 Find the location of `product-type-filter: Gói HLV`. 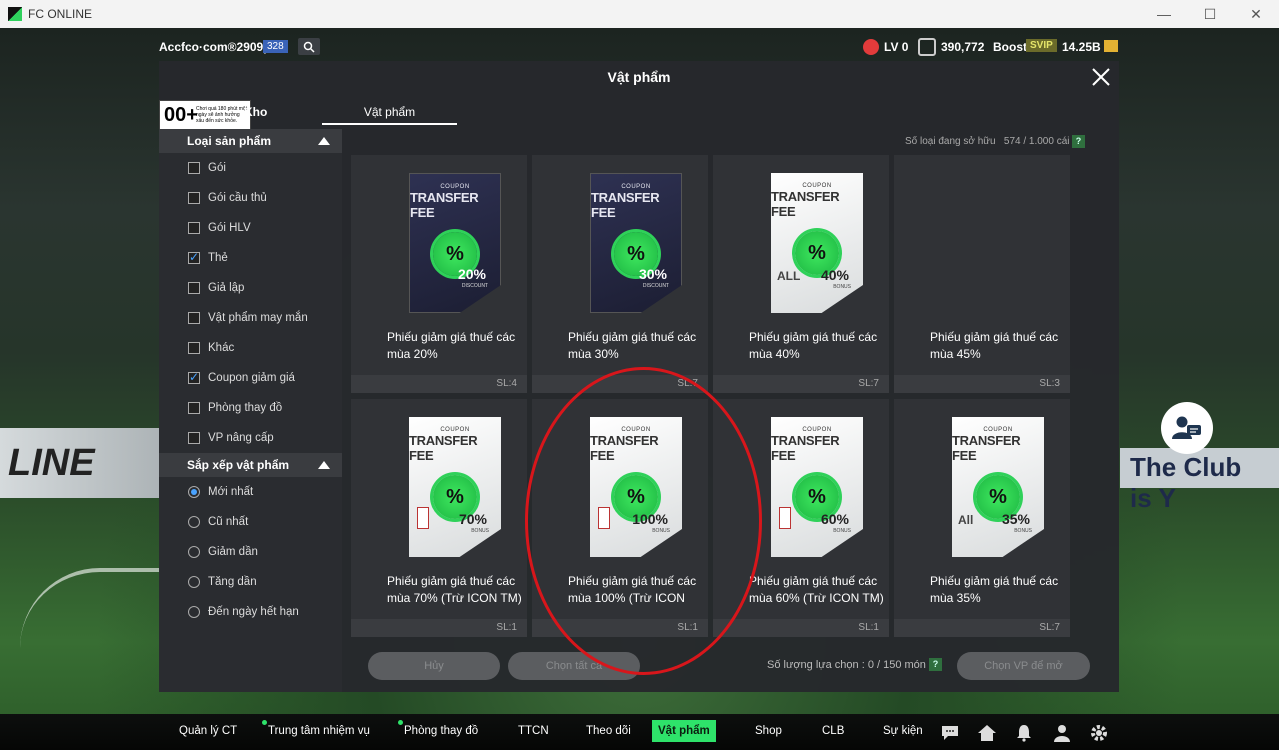

product-type-filter: Gói HLV is located at coordinates (250, 228).